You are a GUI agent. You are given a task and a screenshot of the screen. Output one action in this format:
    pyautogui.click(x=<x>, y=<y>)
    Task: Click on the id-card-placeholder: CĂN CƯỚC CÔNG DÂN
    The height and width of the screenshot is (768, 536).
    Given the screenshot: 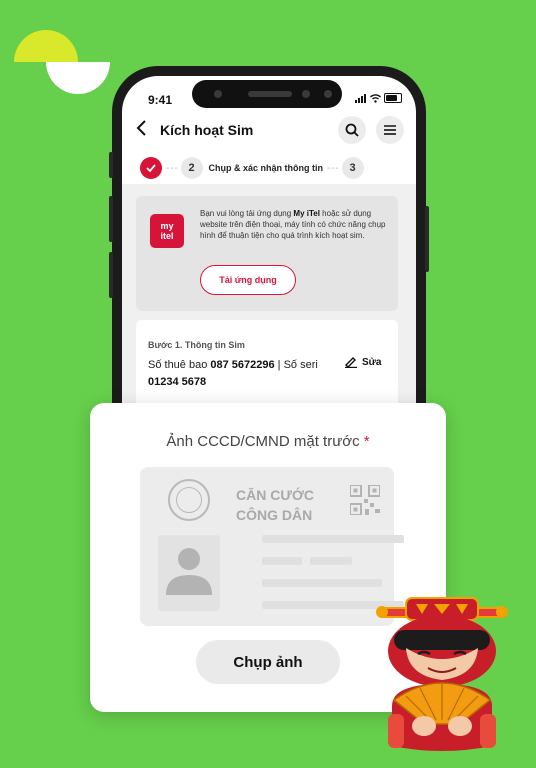 What is the action you would take?
    pyautogui.click(x=272, y=546)
    